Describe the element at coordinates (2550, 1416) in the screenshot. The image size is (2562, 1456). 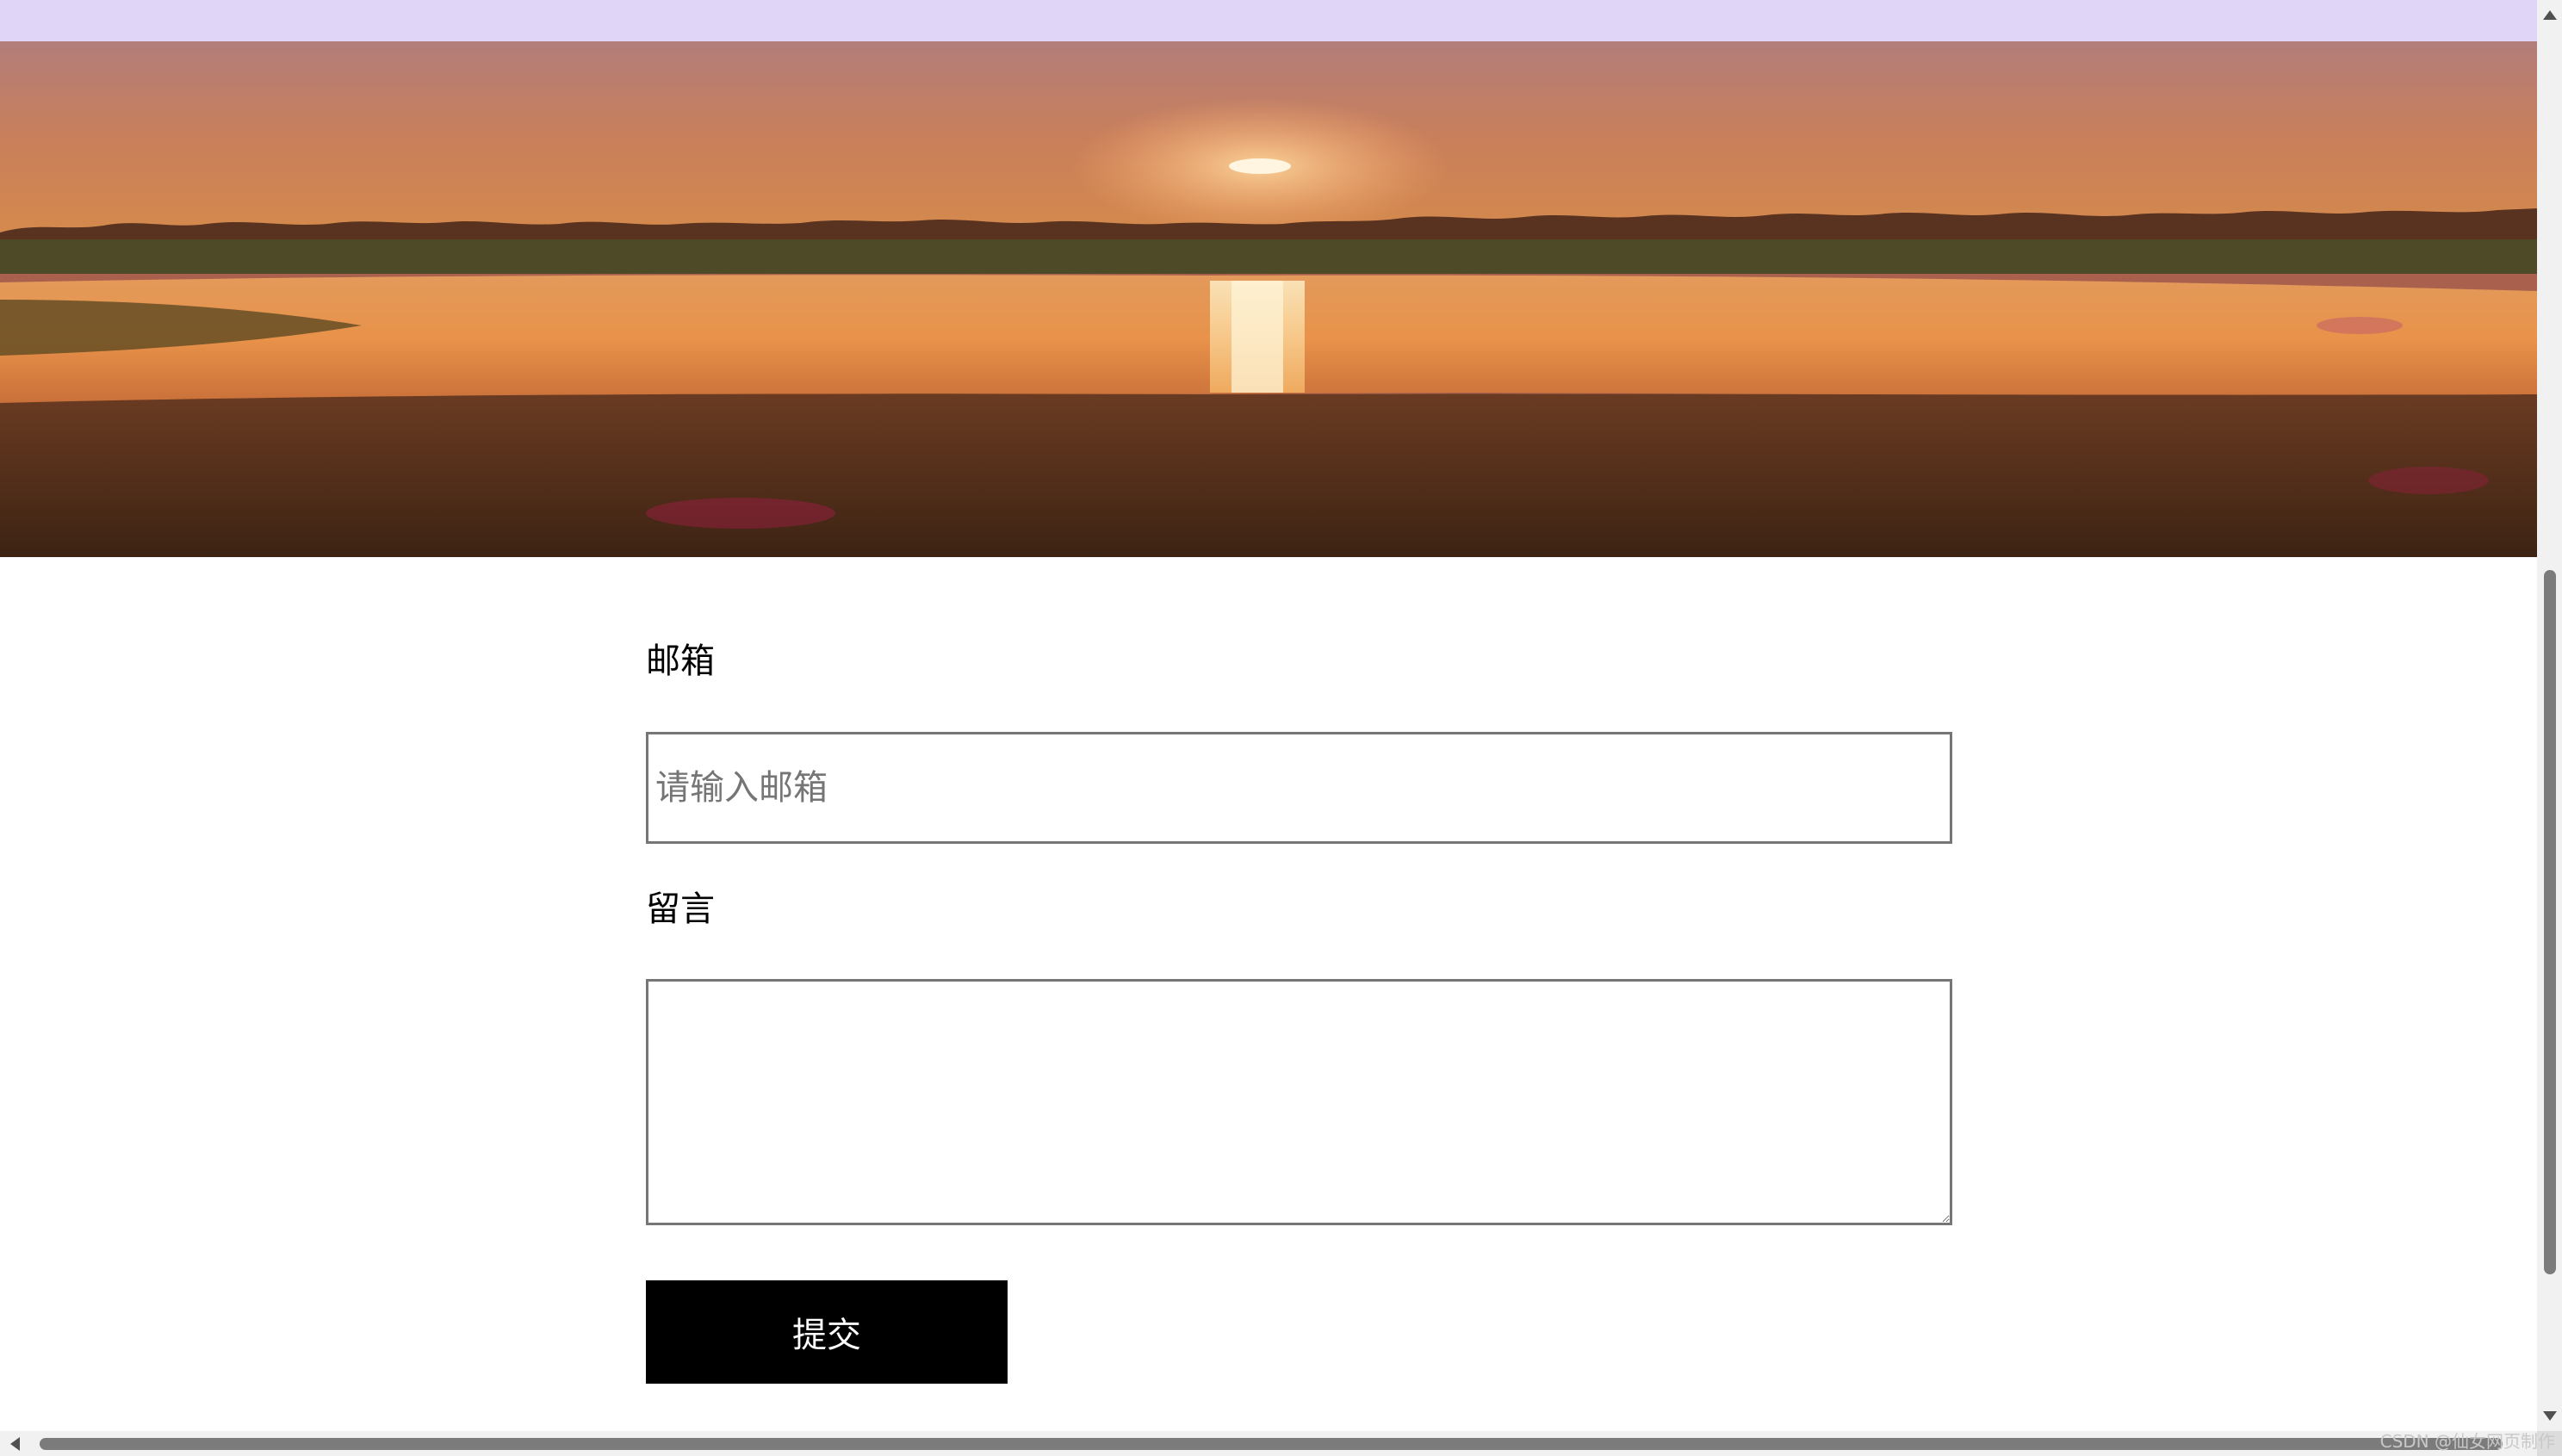
I see `scroll-down-arrow-icon` at that location.